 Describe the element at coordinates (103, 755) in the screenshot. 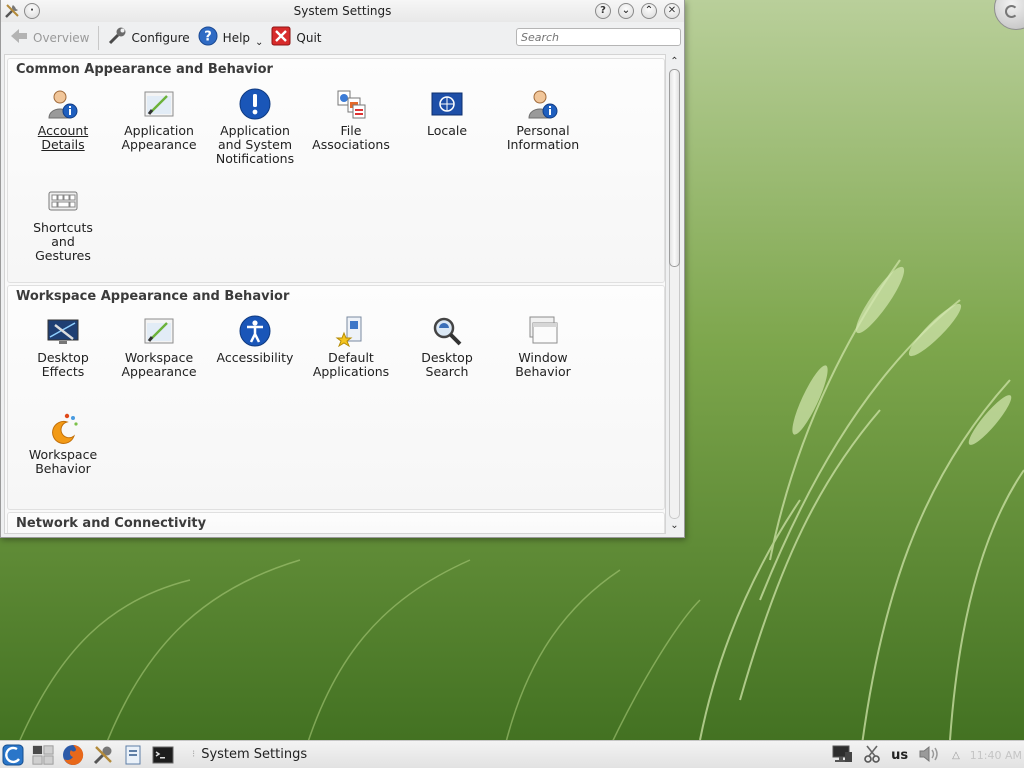

I see `system-settings-icon` at that location.